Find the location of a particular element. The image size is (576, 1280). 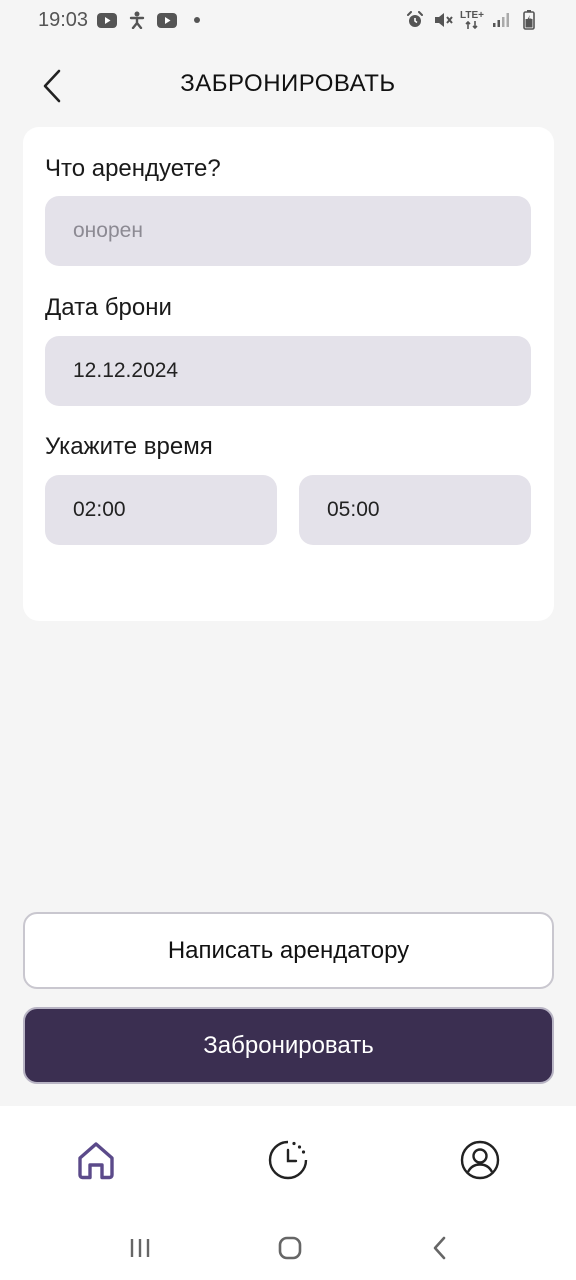

page-title: ЗАБРОНИРОВАТЬ is located at coordinates (288, 83).